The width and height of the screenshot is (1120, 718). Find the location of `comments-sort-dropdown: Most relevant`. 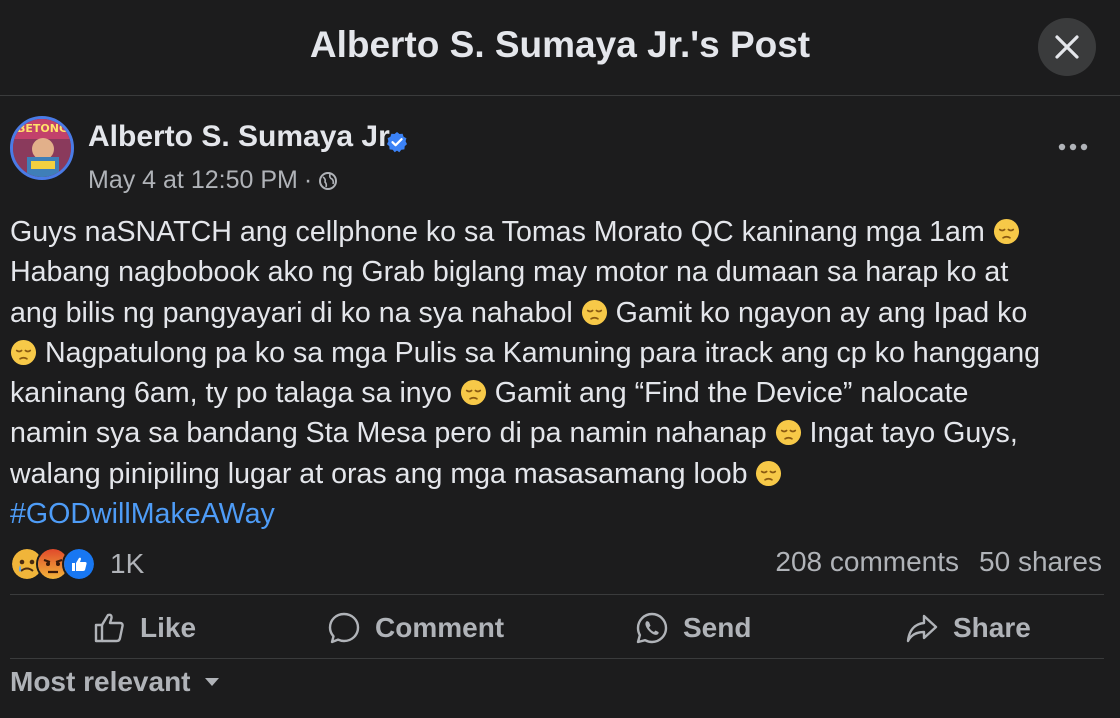

comments-sort-dropdown: Most relevant is located at coordinates (115, 682).